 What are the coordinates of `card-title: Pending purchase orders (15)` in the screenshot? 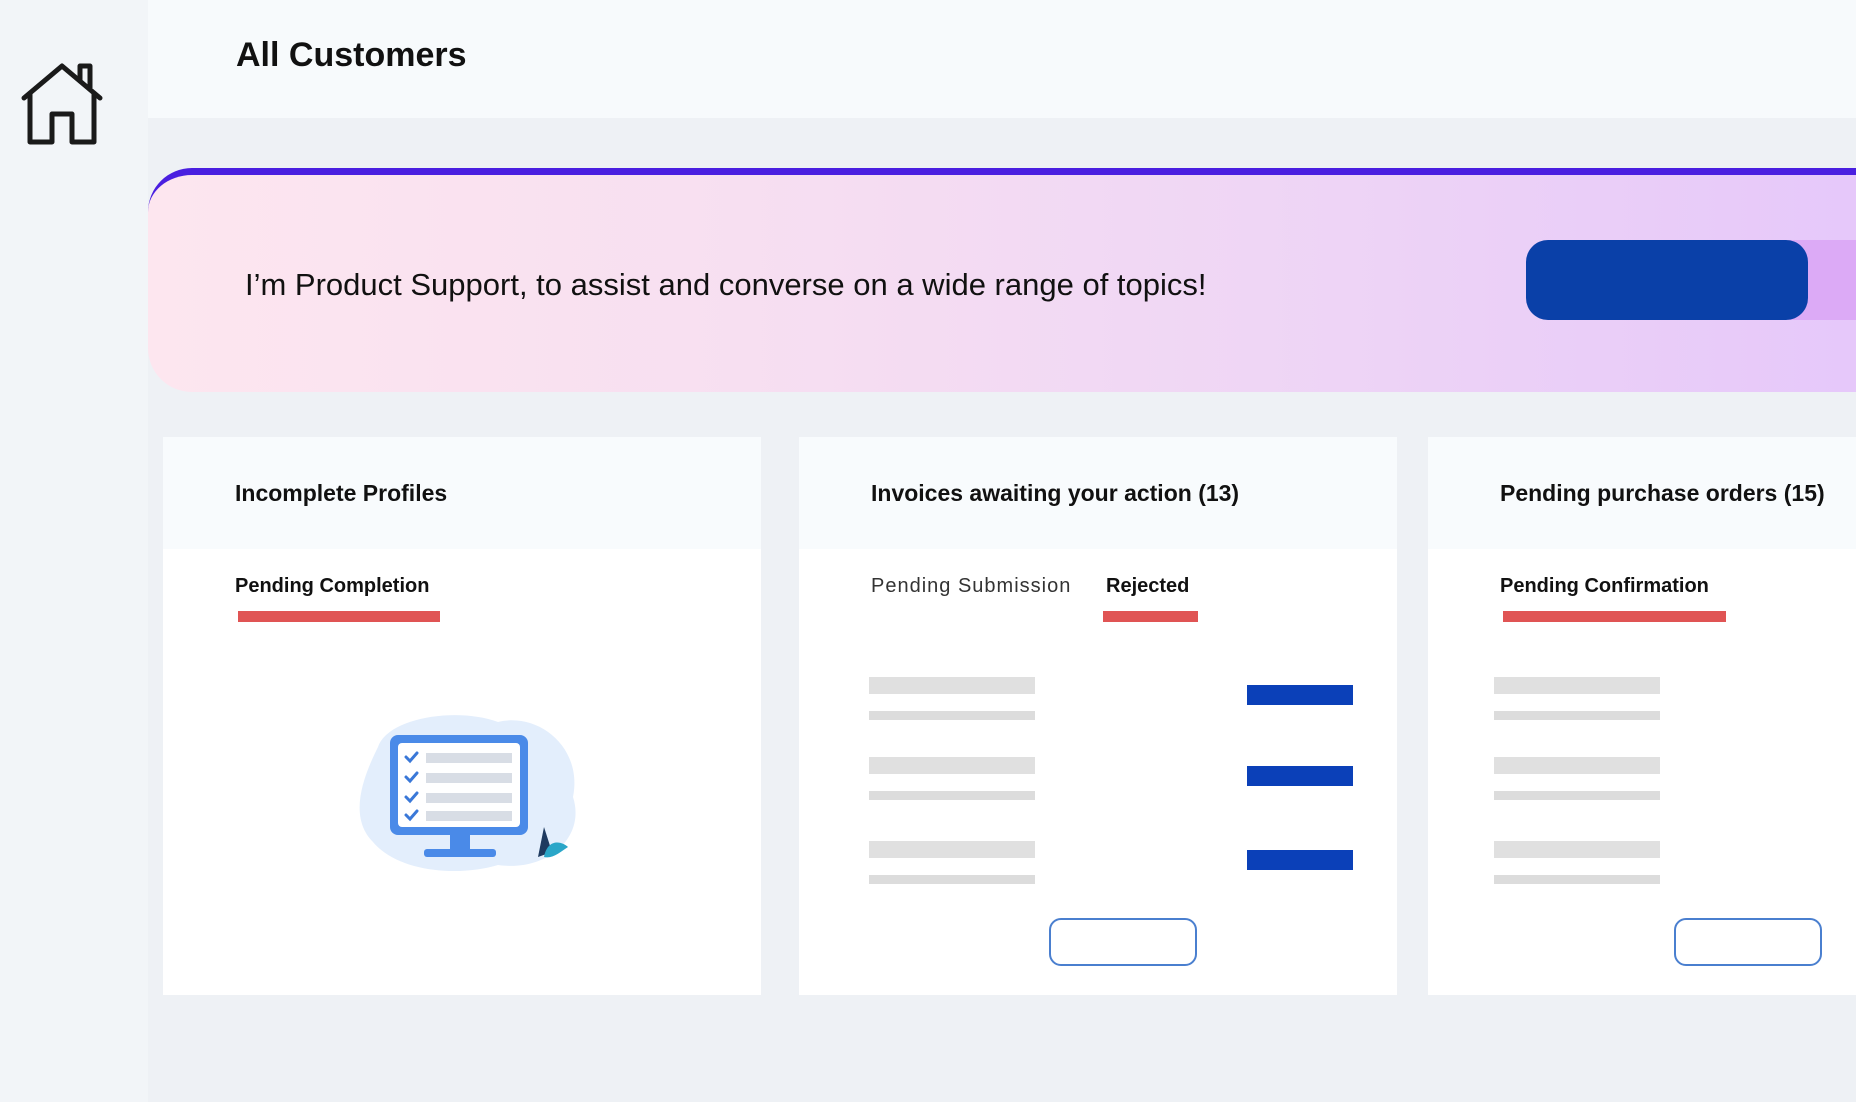 It's located at (1642, 493).